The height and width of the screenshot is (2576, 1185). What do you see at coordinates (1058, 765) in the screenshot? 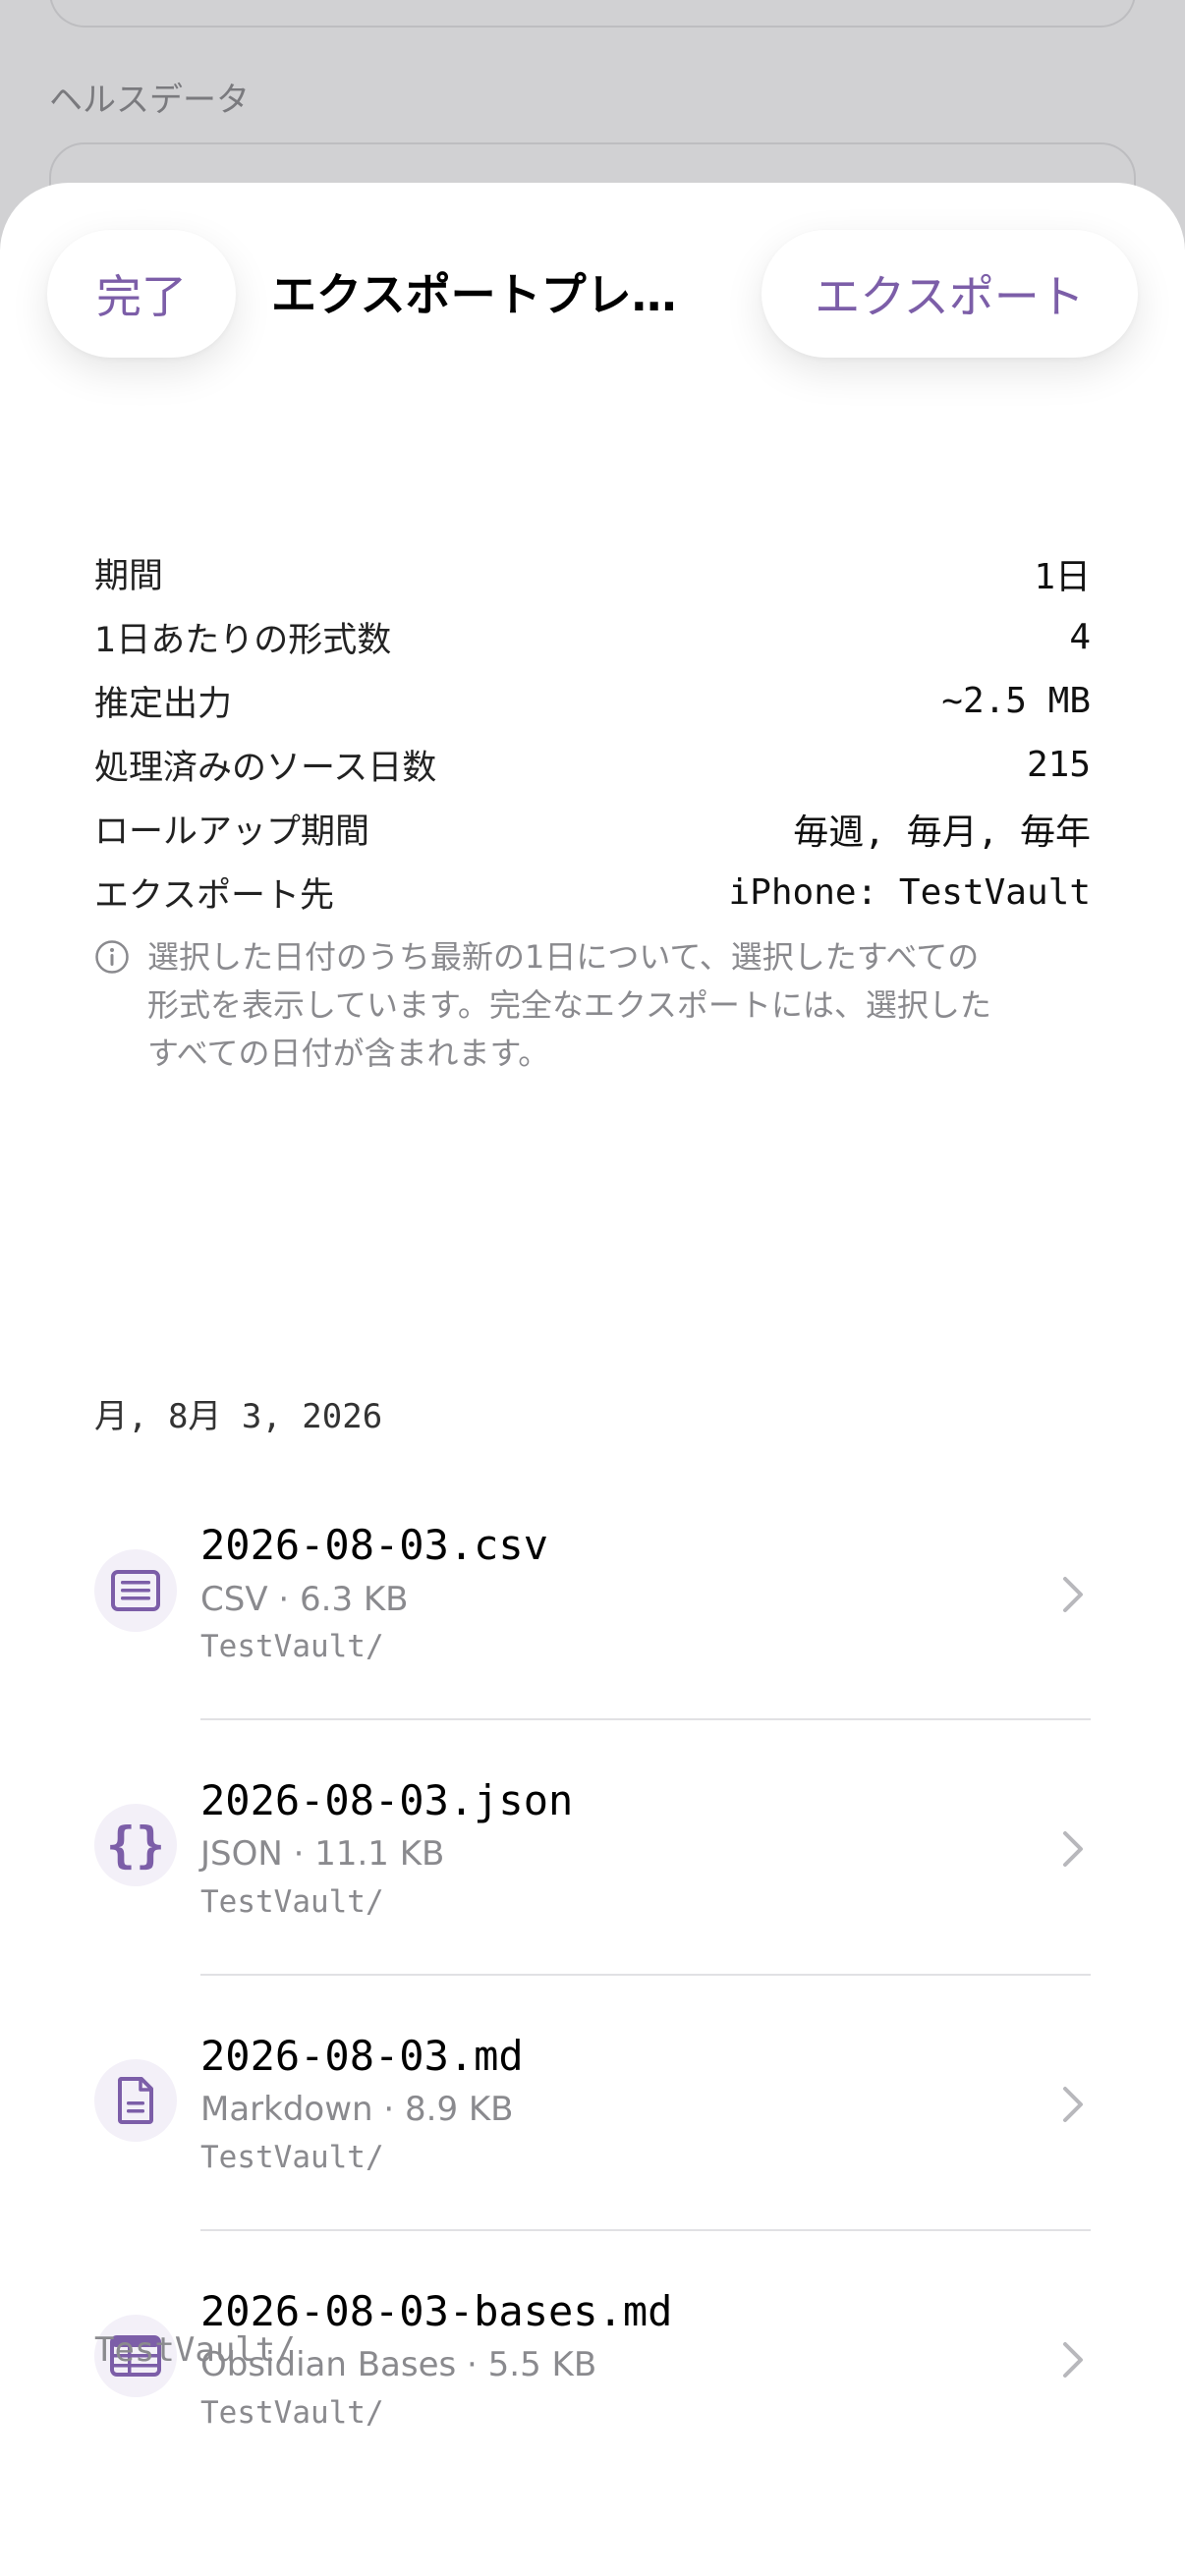
I see `summary-value: 215` at bounding box center [1058, 765].